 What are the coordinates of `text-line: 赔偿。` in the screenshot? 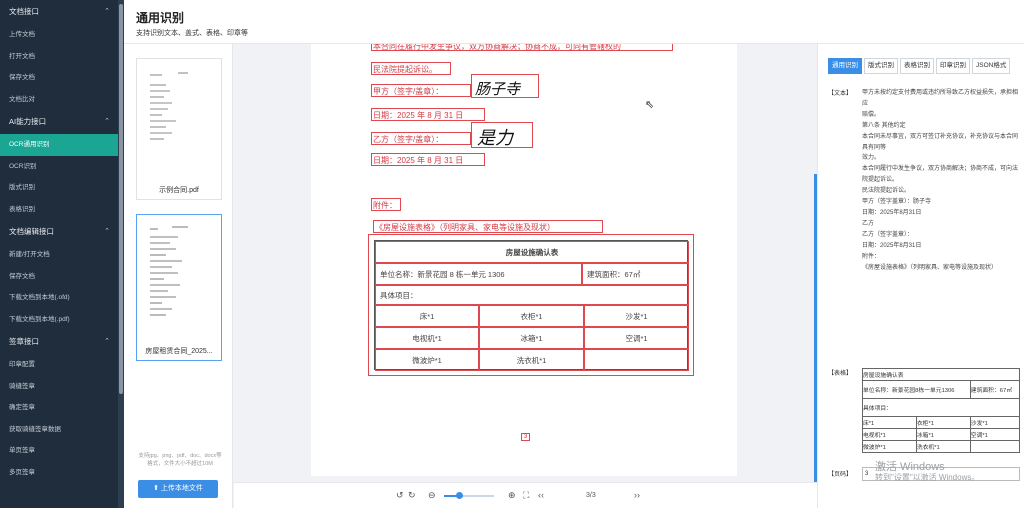 It's located at (871, 114).